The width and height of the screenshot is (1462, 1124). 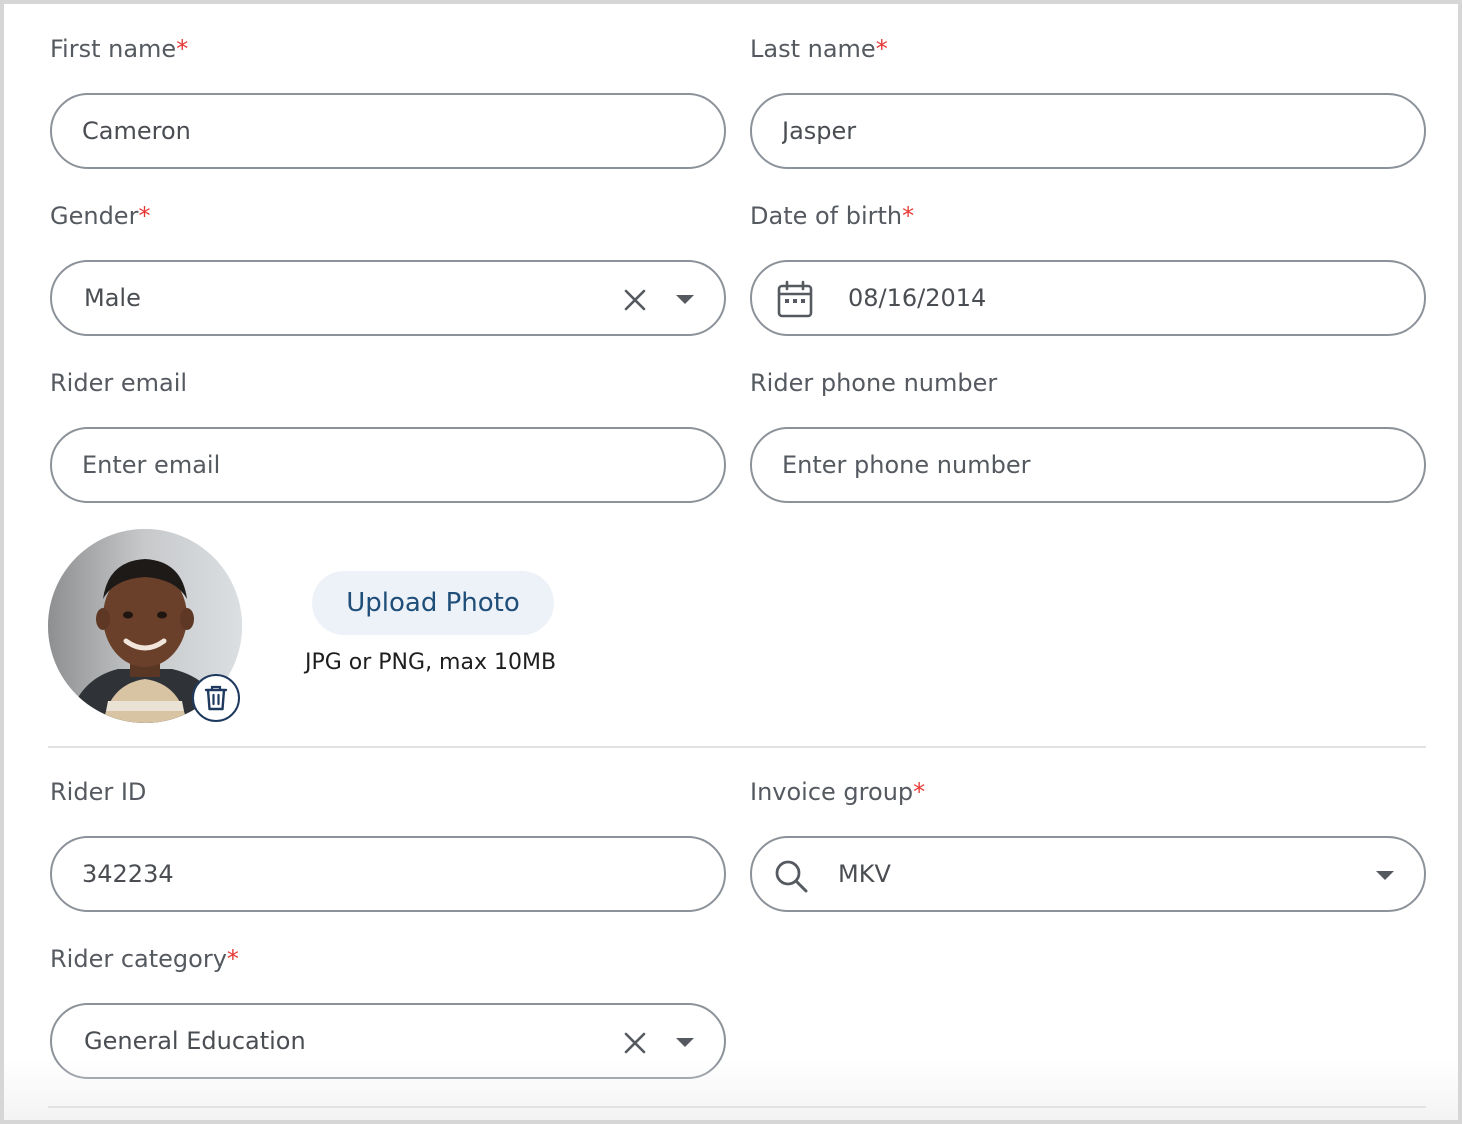 I want to click on rider-phone-field, so click(x=1088, y=465).